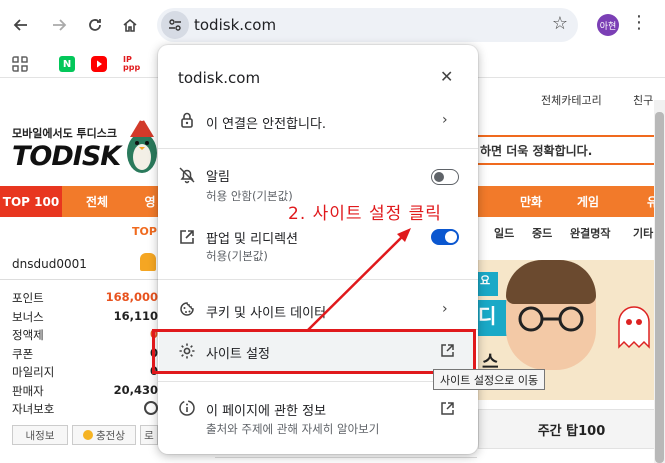  Describe the element at coordinates (365, 214) in the screenshot. I see `annotation-instruction: 2. 사이트 설정 클릭` at that location.